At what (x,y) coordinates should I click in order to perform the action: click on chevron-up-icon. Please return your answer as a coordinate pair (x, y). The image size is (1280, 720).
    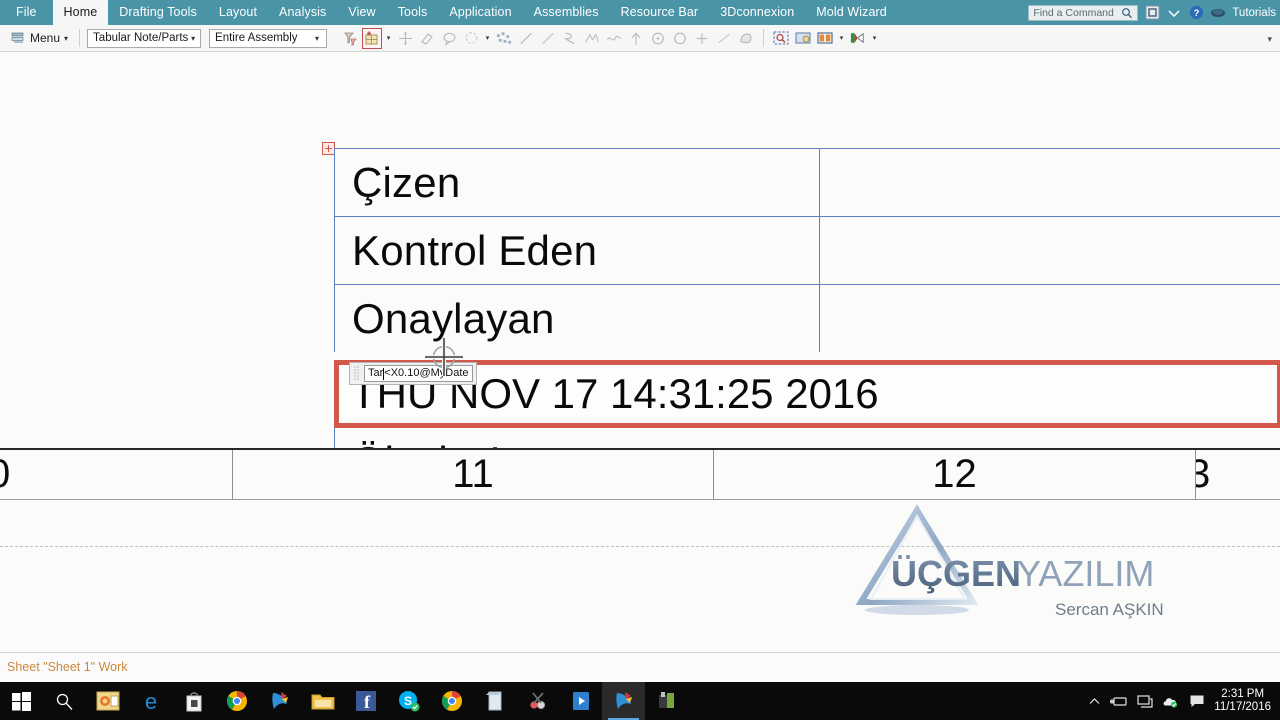
    Looking at the image, I should click on (1094, 701).